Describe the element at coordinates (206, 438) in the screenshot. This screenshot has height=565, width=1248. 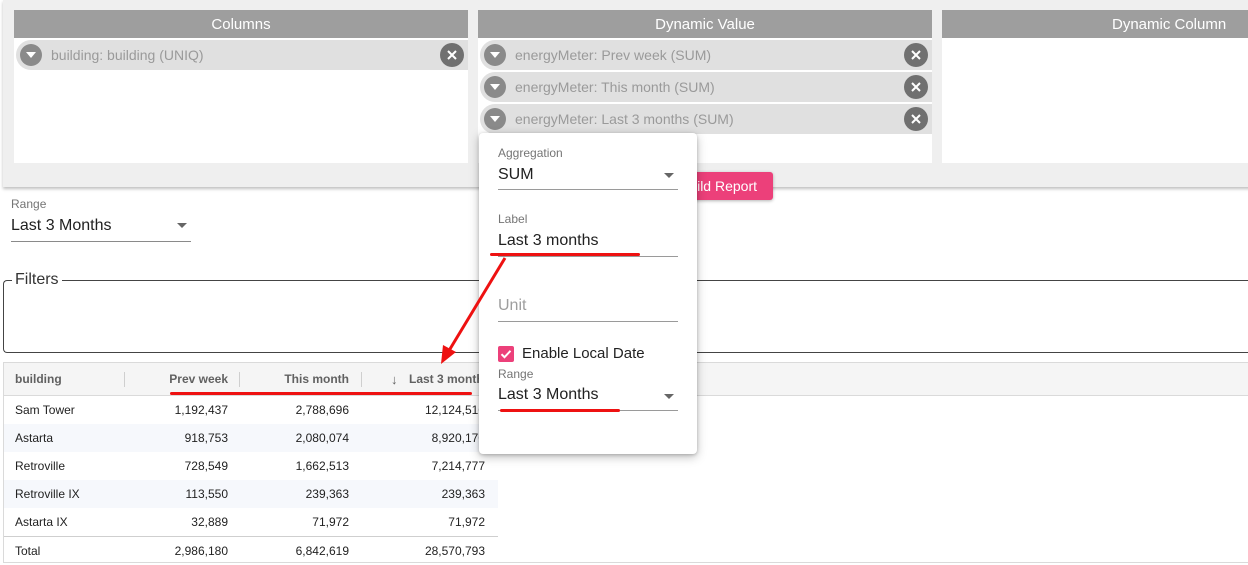
I see `cell-prev-week: 918,753` at that location.